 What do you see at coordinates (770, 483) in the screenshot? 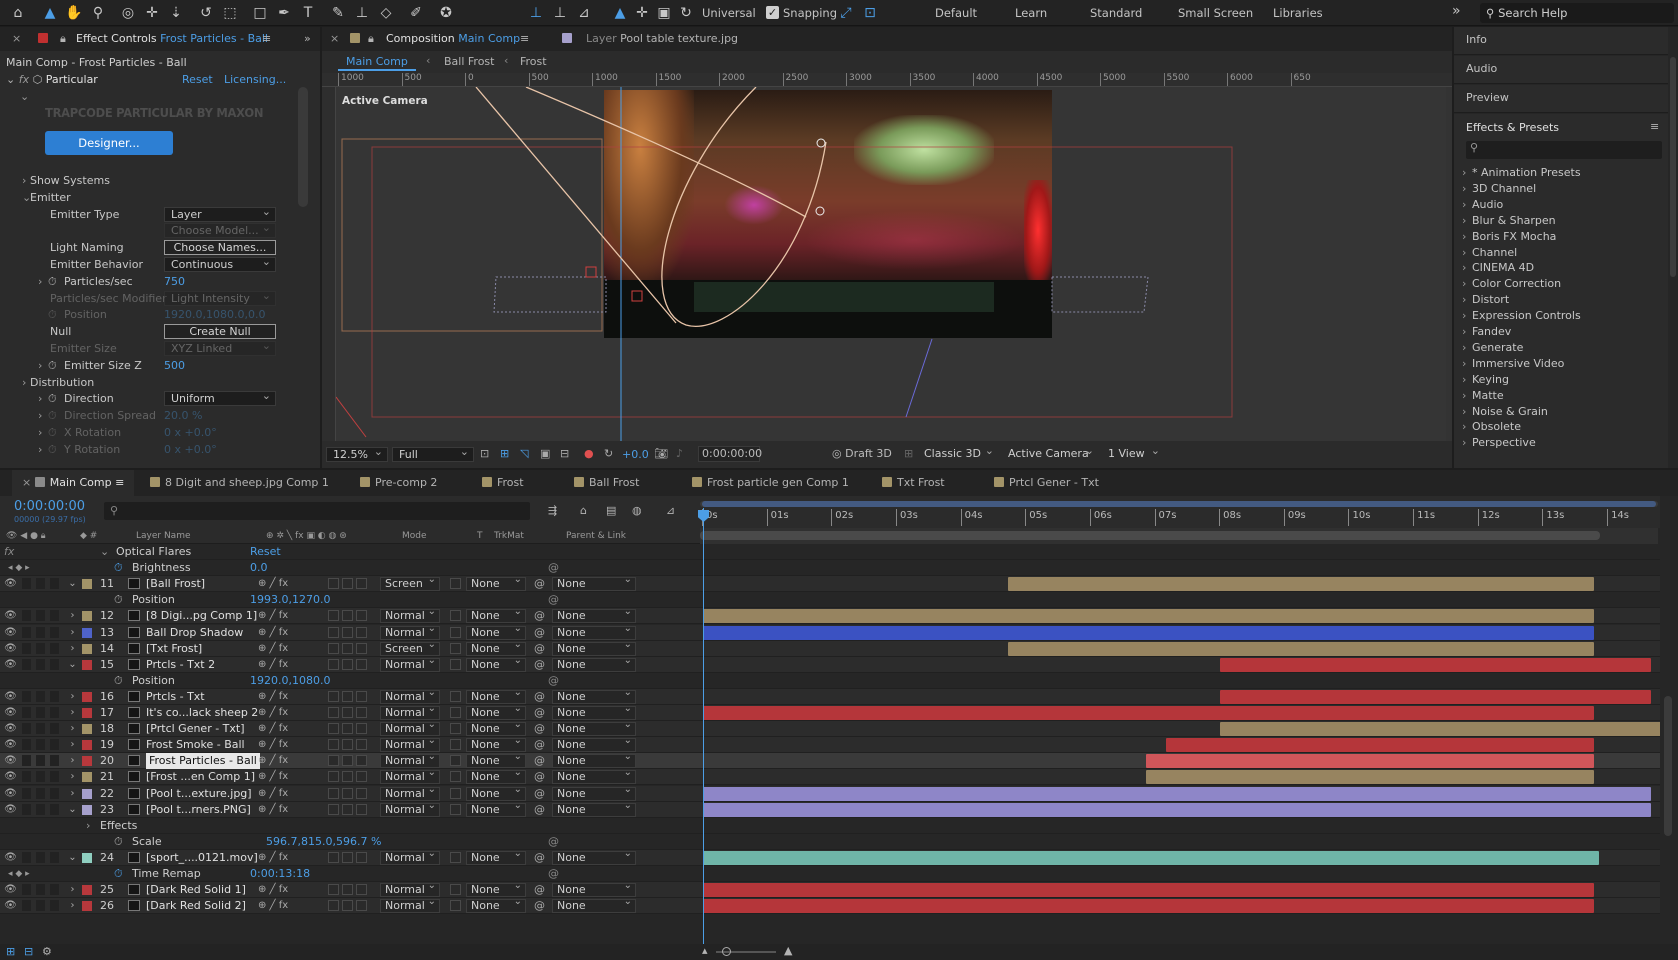
I see `timeline-comp-tab: Frost particle gen Comp 1` at bounding box center [770, 483].